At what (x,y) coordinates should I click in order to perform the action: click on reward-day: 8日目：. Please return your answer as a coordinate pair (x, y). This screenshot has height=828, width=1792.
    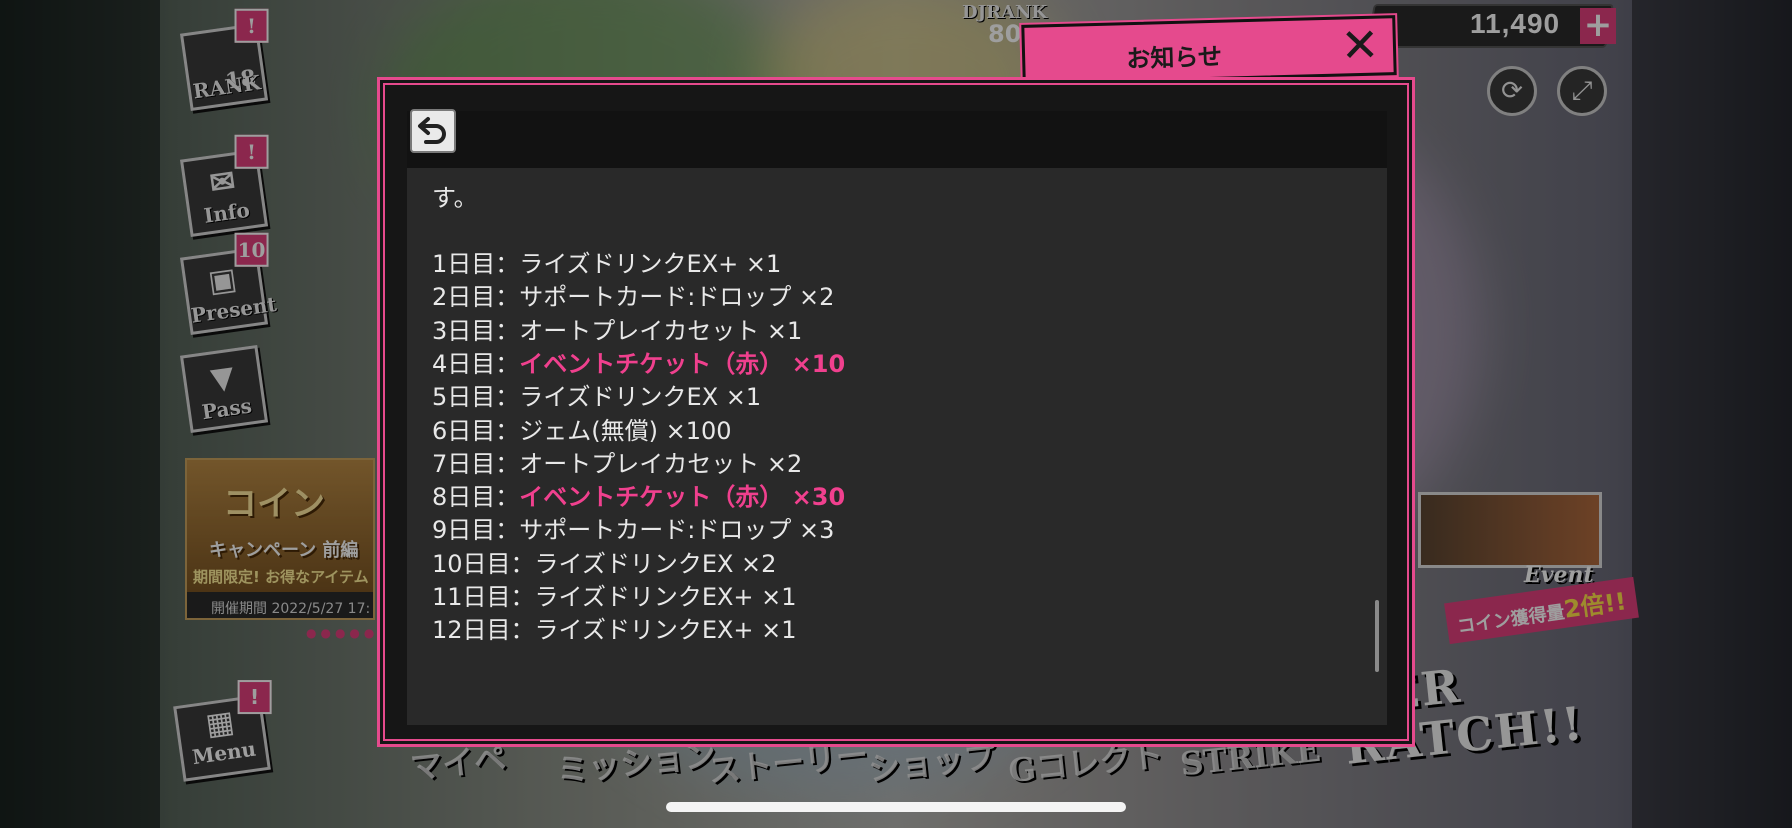
    Looking at the image, I should click on (476, 497).